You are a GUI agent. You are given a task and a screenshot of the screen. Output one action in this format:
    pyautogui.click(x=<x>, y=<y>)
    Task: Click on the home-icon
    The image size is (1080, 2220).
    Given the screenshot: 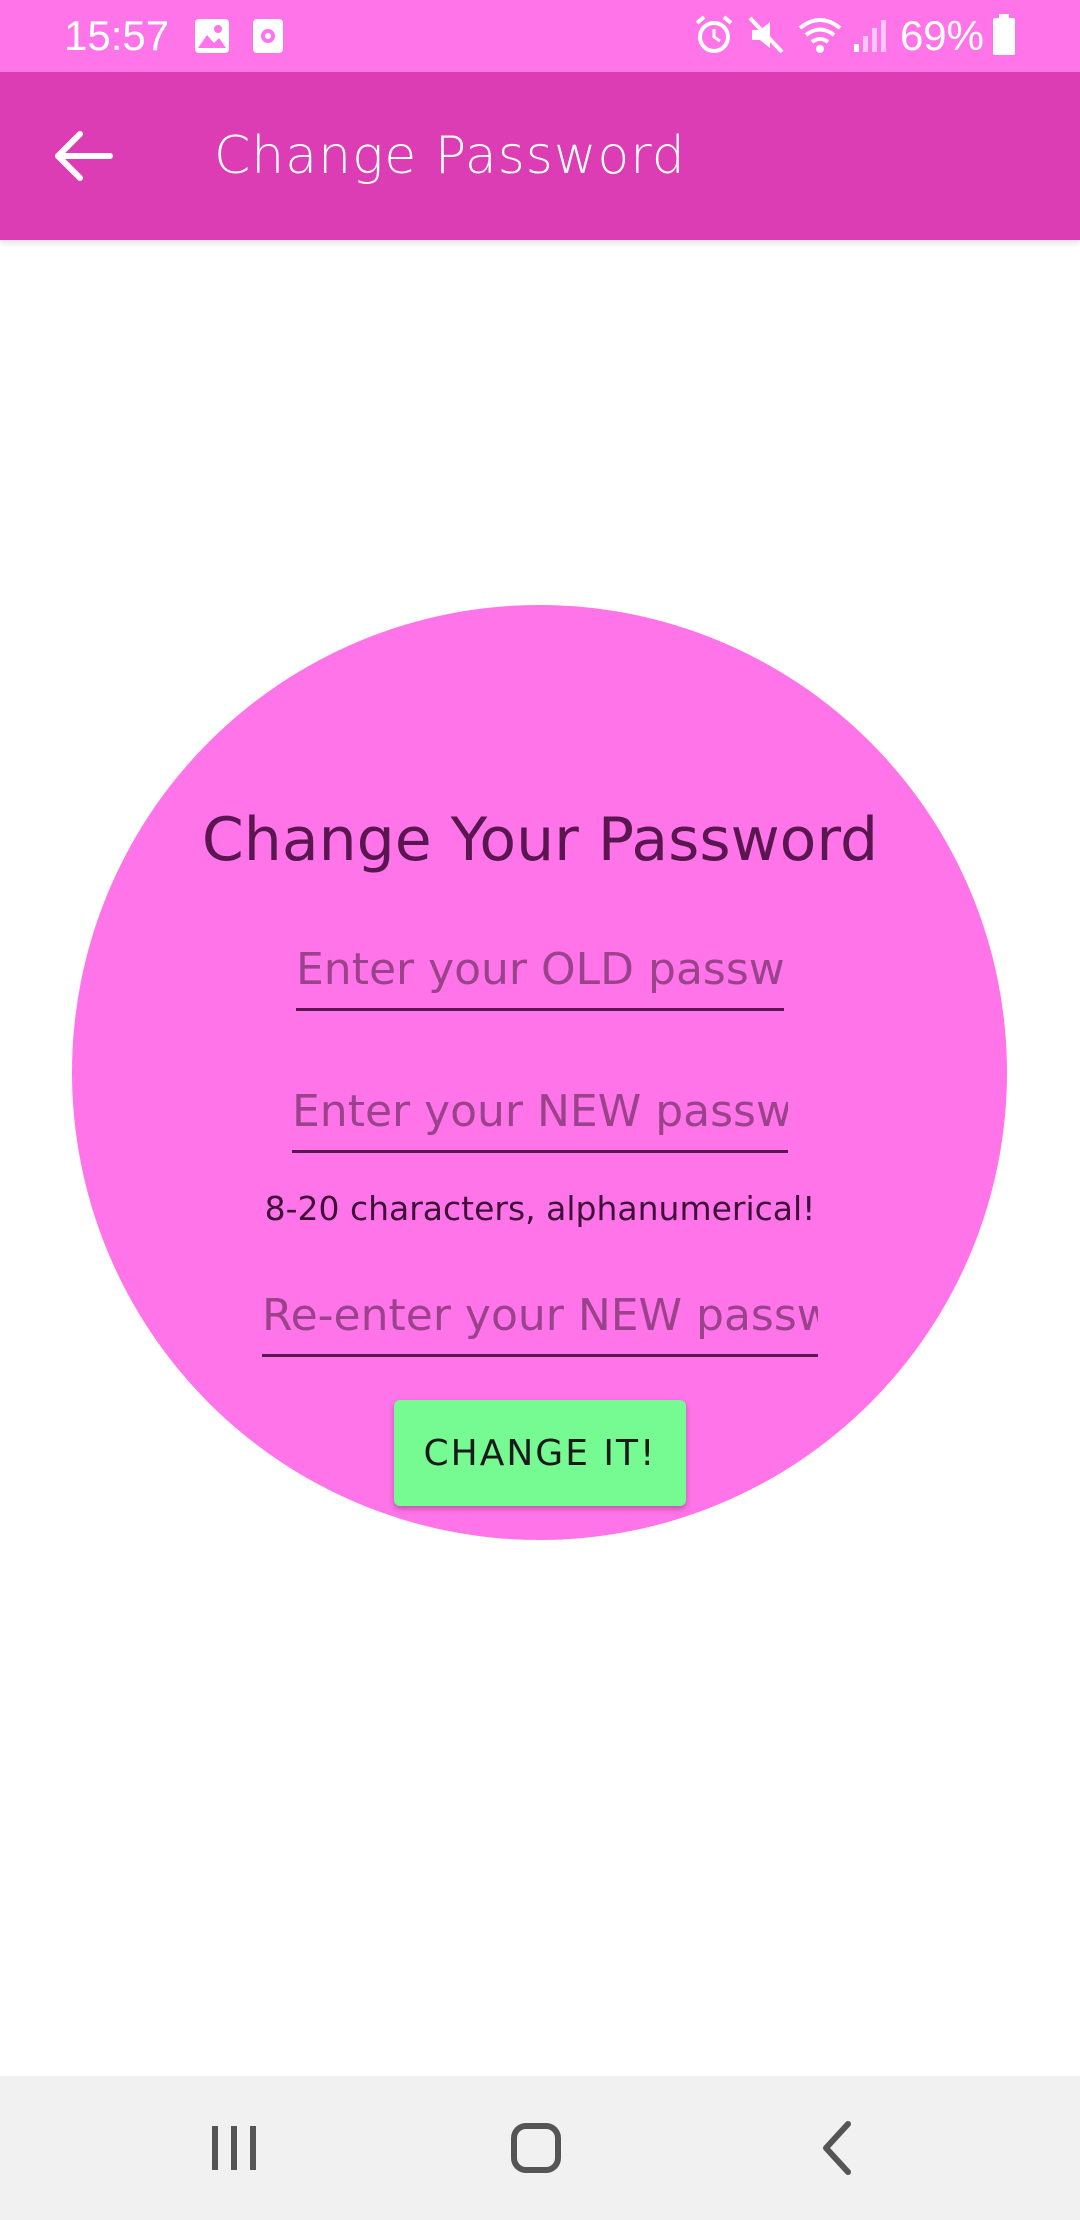 What is the action you would take?
    pyautogui.click(x=536, y=2148)
    